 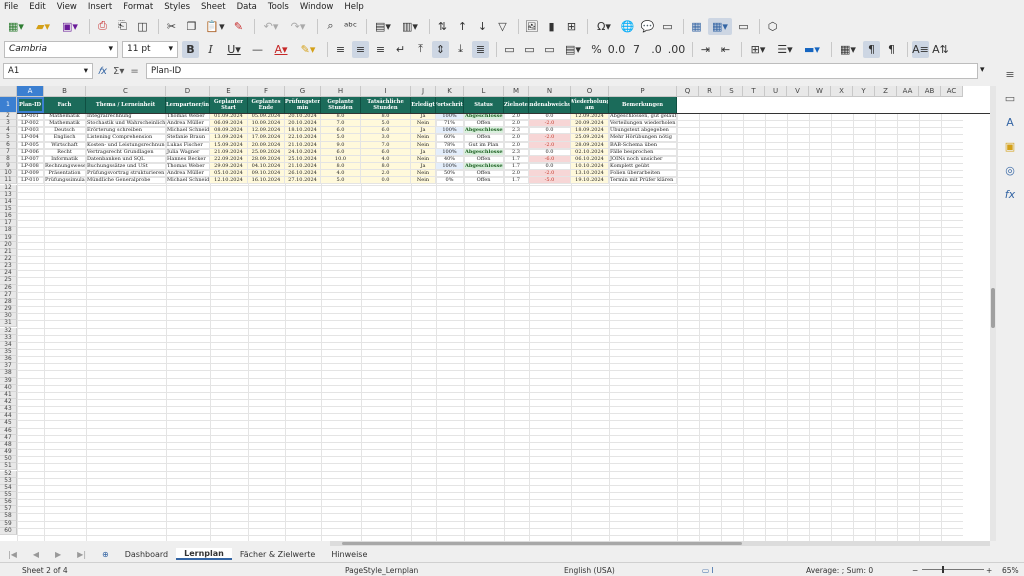 What do you see at coordinates (229, 167) in the screenshot?
I see `data-cell: 29.09.2024` at bounding box center [229, 167].